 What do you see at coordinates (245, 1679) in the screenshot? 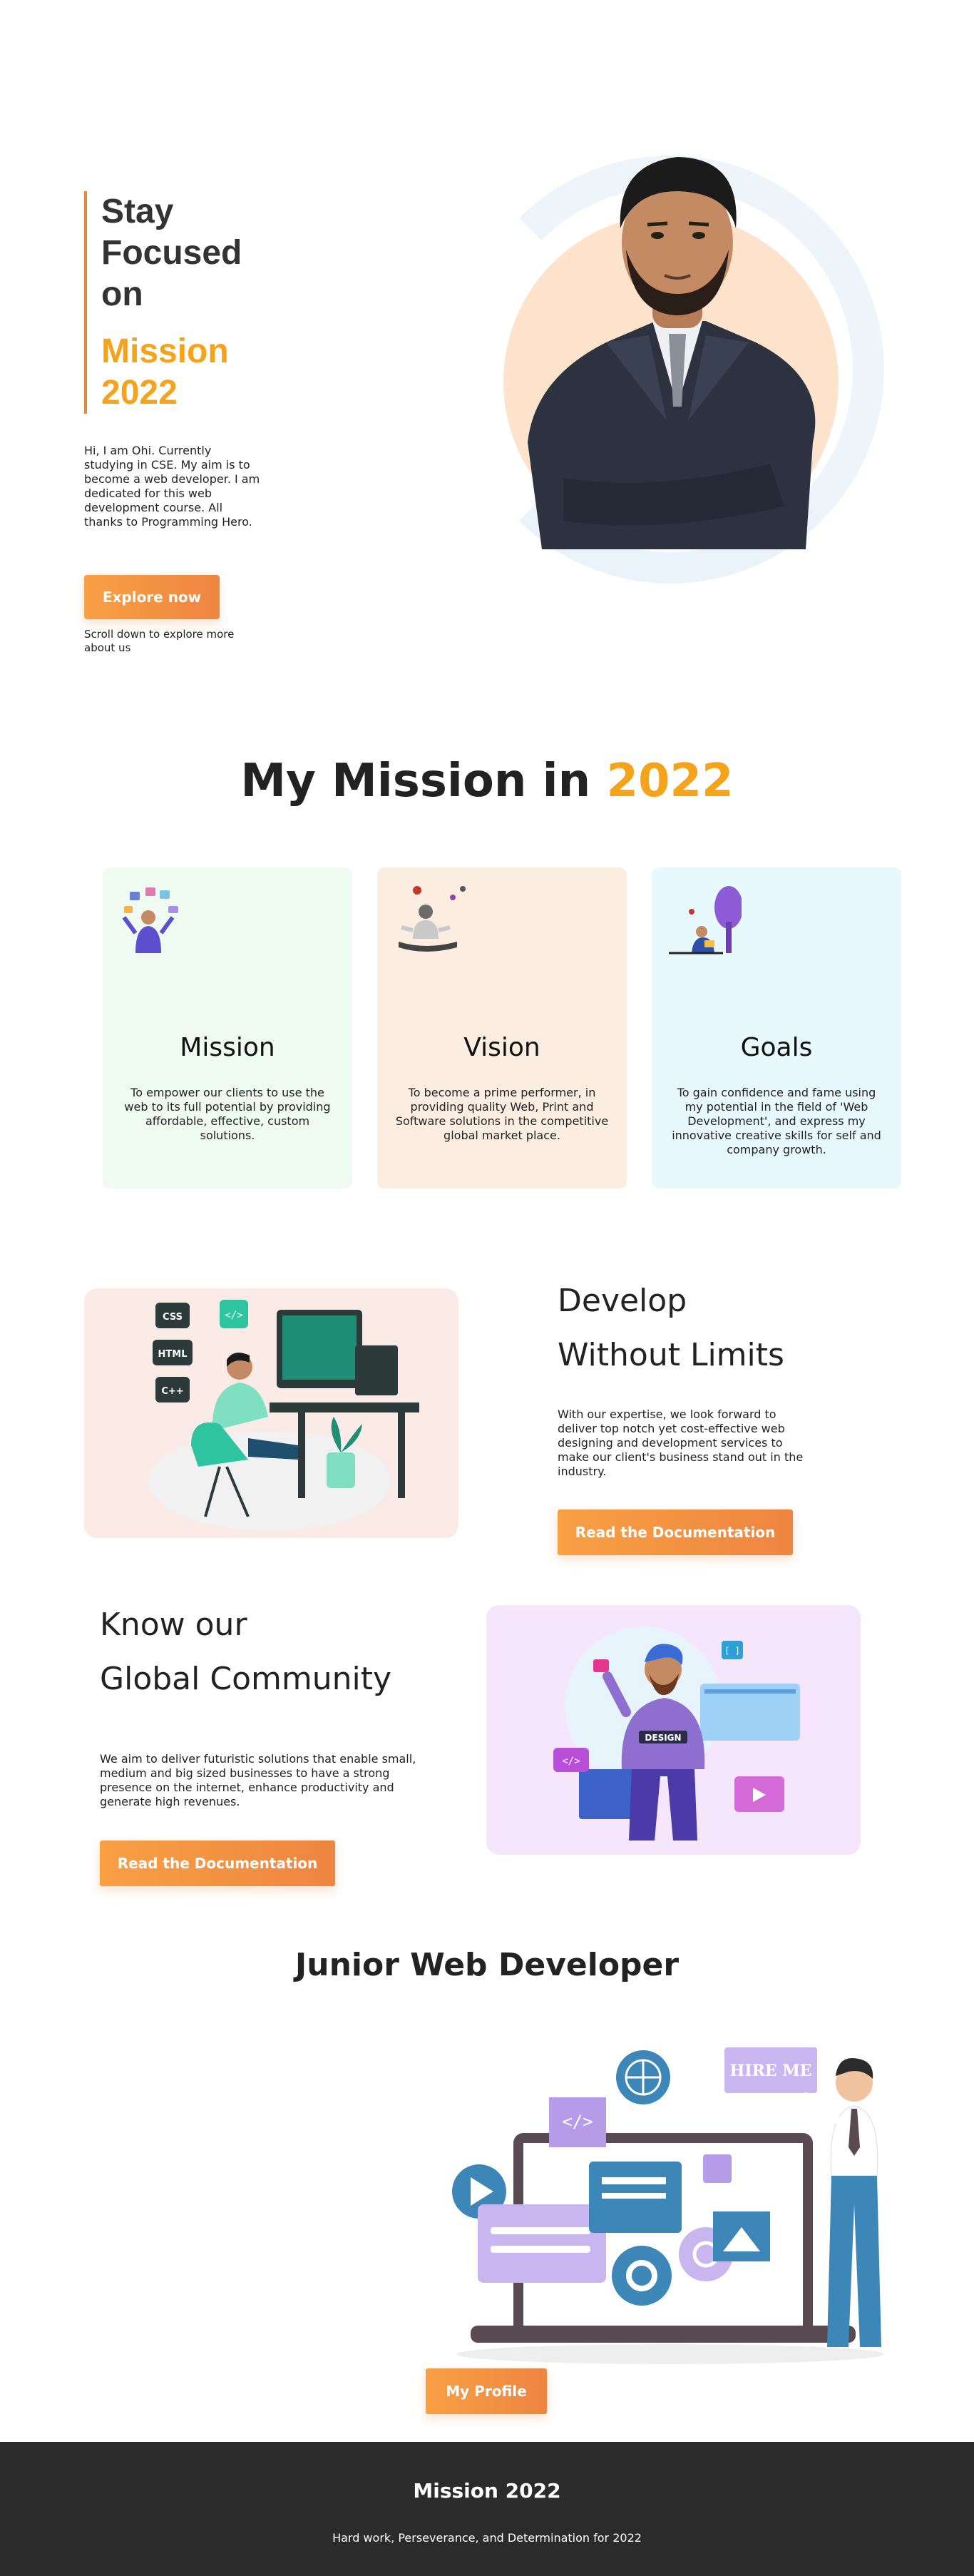
I see `heading-line: Global Community` at bounding box center [245, 1679].